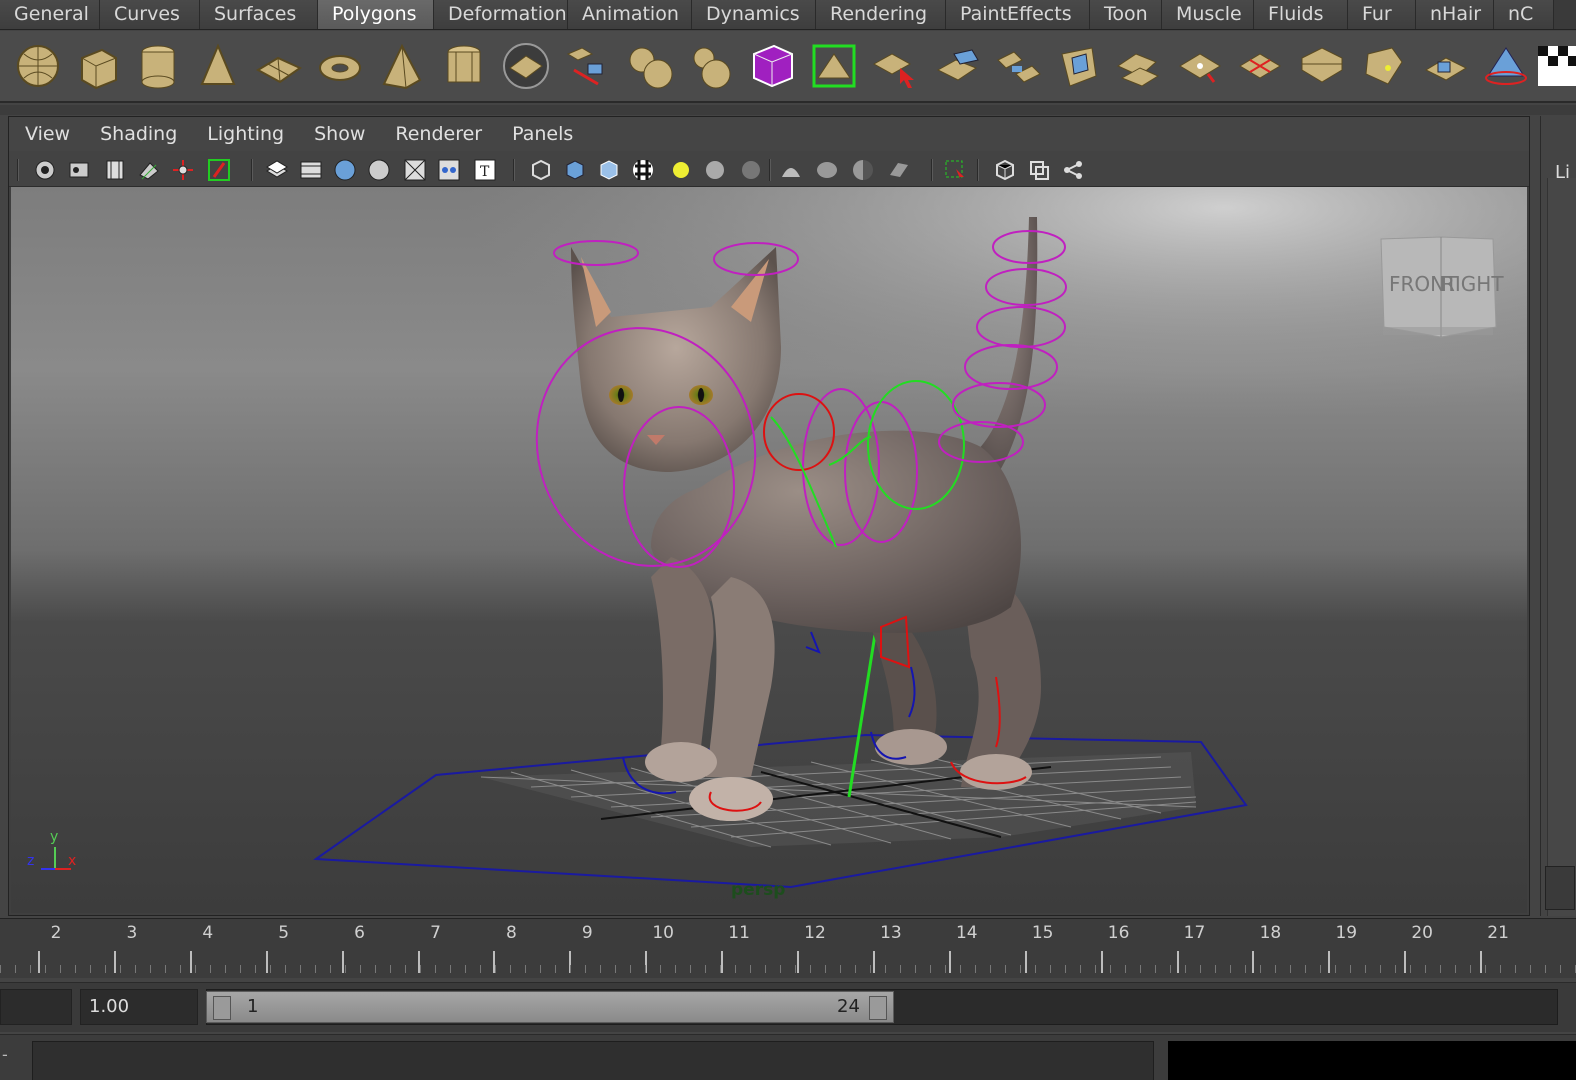 Image resolution: width=1576 pixels, height=1080 pixels. Describe the element at coordinates (1322, 66) in the screenshot. I see `insert-loop-icon` at that location.